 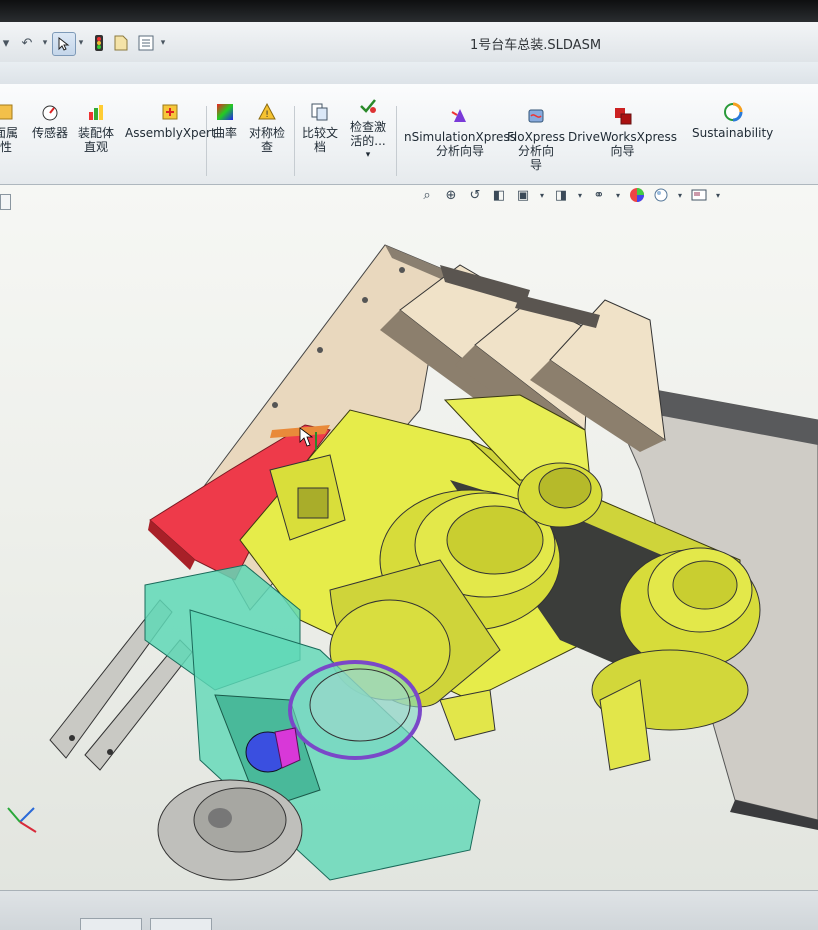 I want to click on upper-wheel-hub, so click(x=565, y=488).